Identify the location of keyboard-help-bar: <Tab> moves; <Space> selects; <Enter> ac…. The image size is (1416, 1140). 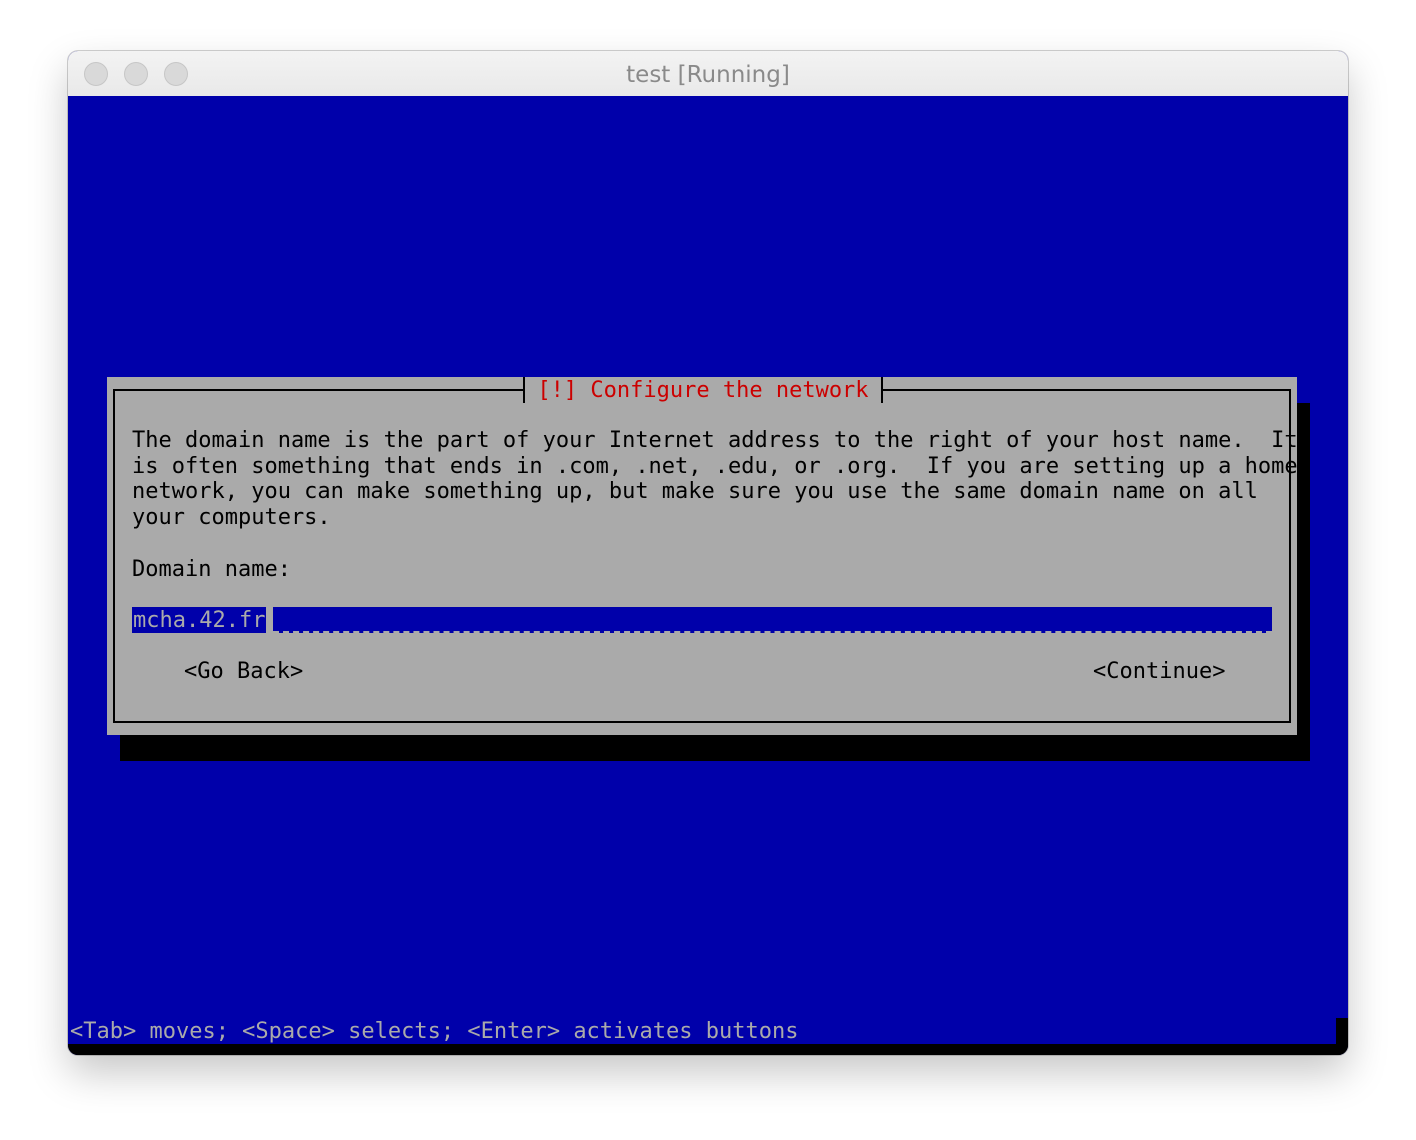
(434, 1031).